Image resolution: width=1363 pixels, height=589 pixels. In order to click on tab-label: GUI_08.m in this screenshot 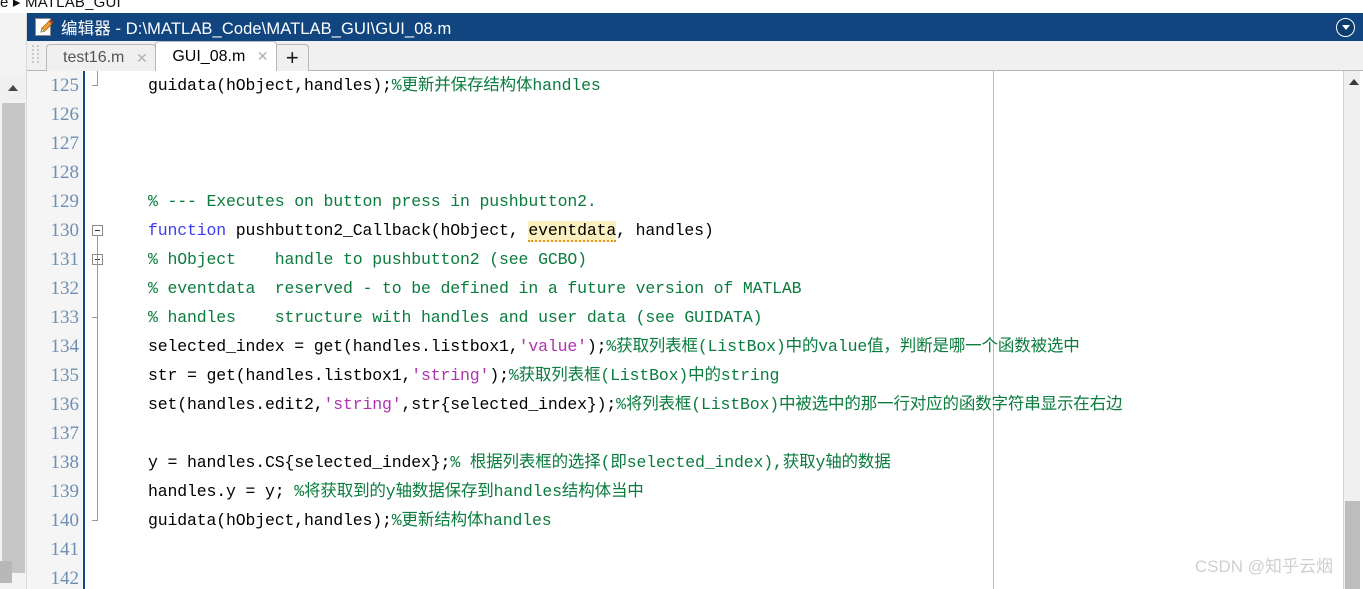, I will do `click(209, 56)`.